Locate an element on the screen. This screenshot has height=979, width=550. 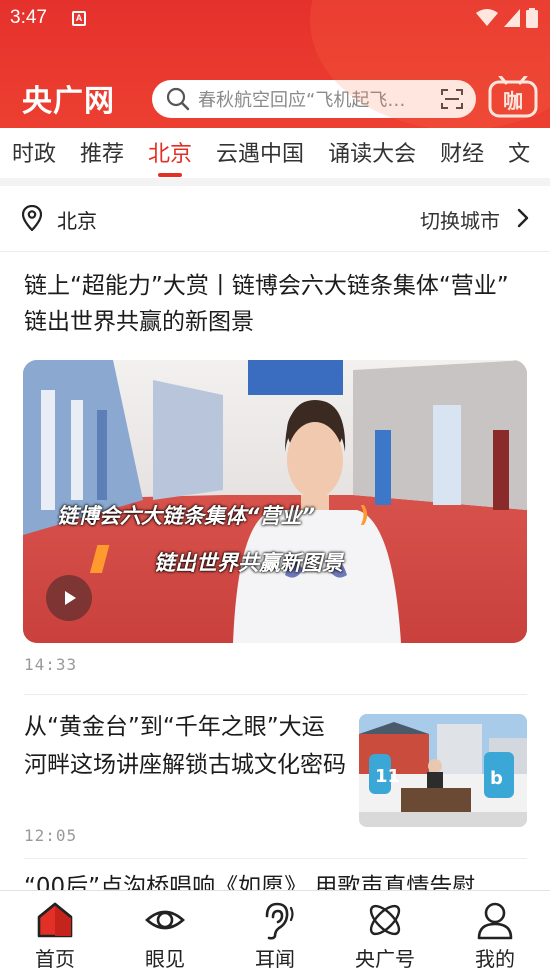
video-caption-line1: 链博会六大链条集体“营业” is located at coordinates (186, 516).